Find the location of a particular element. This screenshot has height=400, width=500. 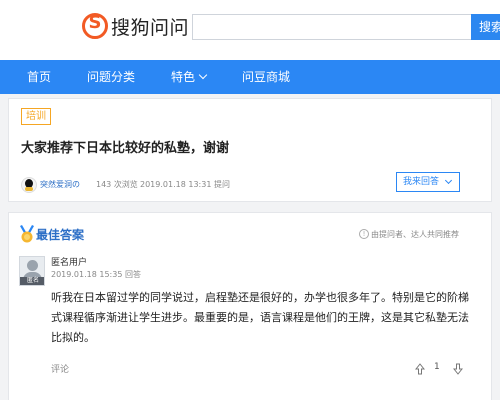

thumb-down-icon is located at coordinates (458, 369).